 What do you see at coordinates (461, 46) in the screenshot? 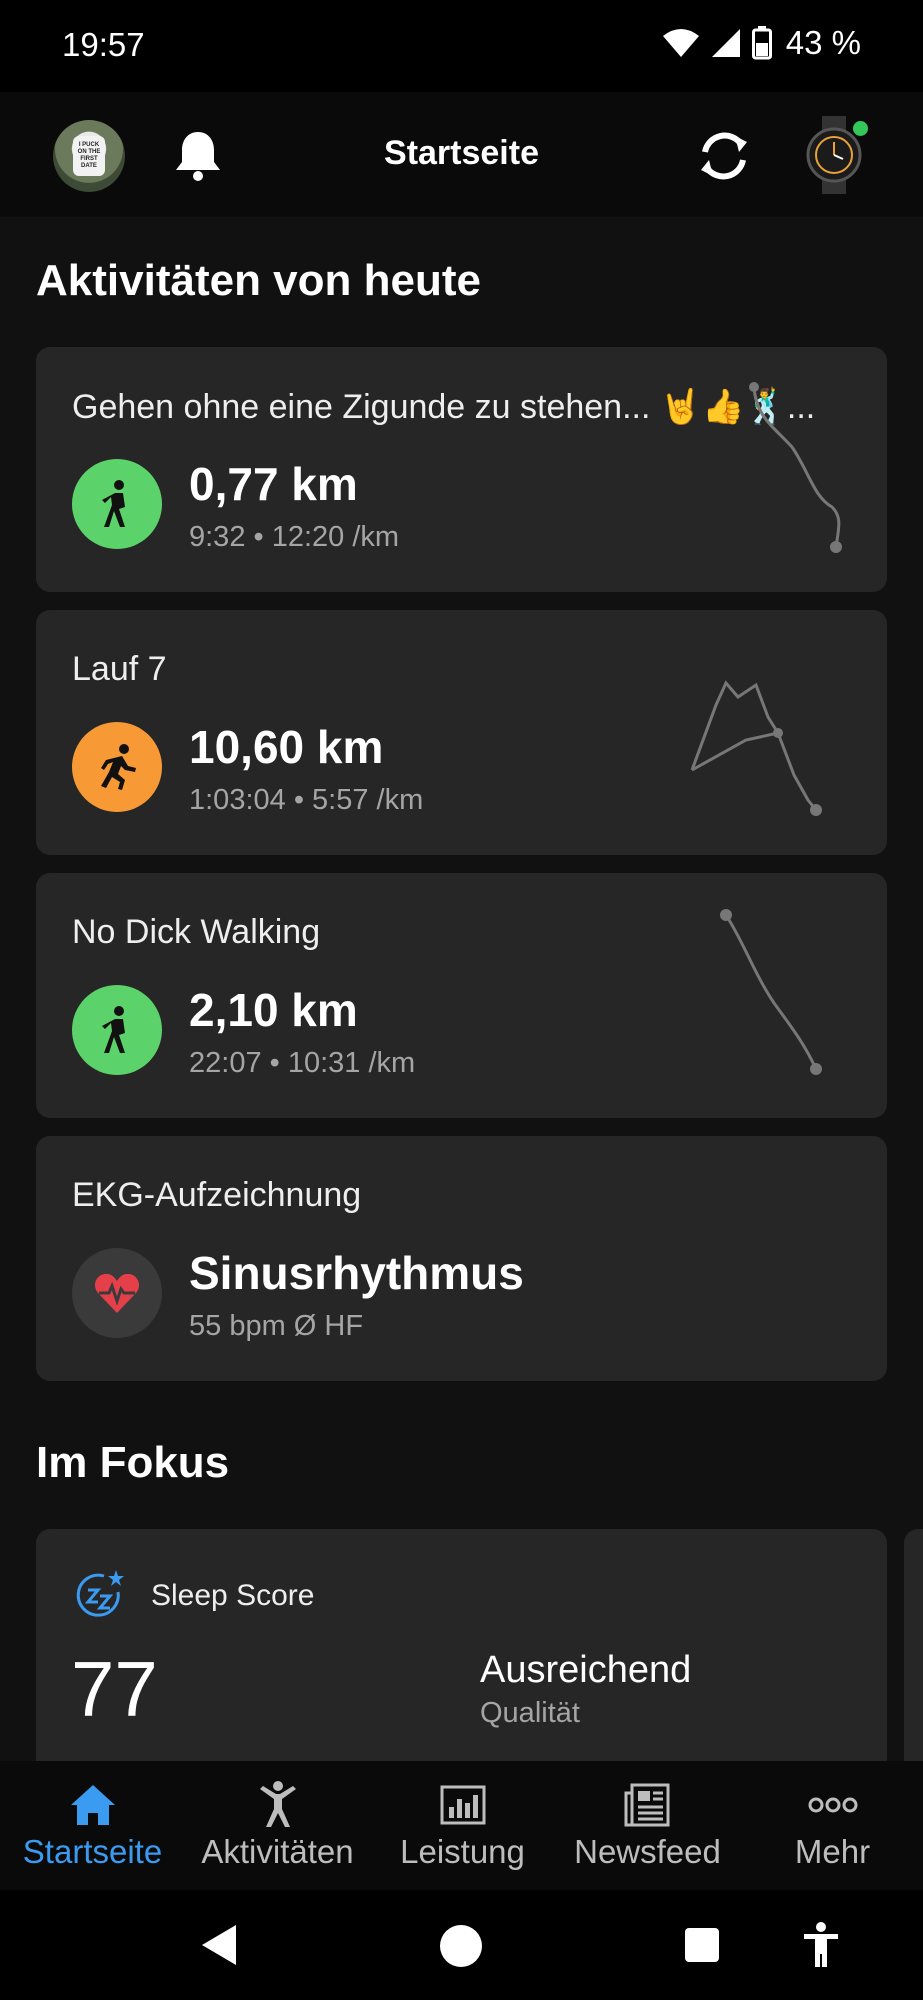
I see `status-bar: 19:57 43 %` at bounding box center [461, 46].